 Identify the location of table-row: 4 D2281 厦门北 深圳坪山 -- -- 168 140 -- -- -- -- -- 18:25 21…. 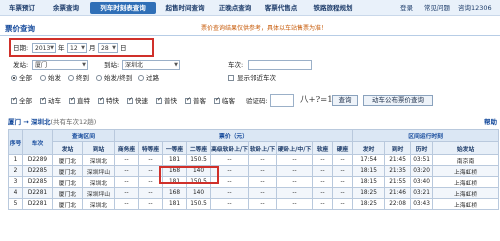
(254, 193).